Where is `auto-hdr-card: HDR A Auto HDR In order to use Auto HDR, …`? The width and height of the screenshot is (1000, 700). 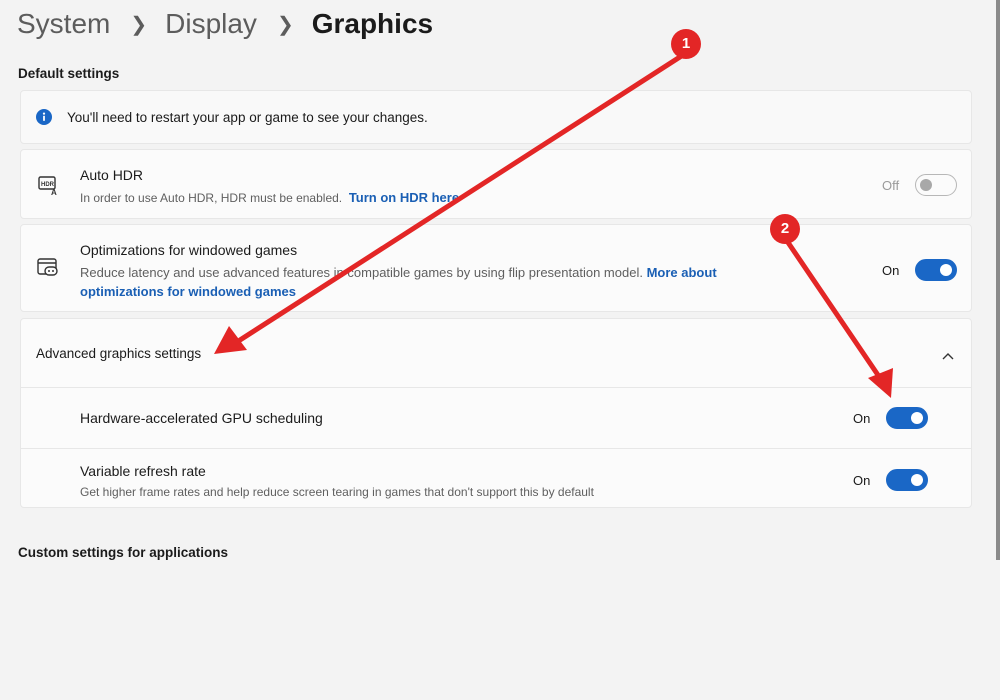
auto-hdr-card: HDR A Auto HDR In order to use Auto HDR, … is located at coordinates (496, 184).